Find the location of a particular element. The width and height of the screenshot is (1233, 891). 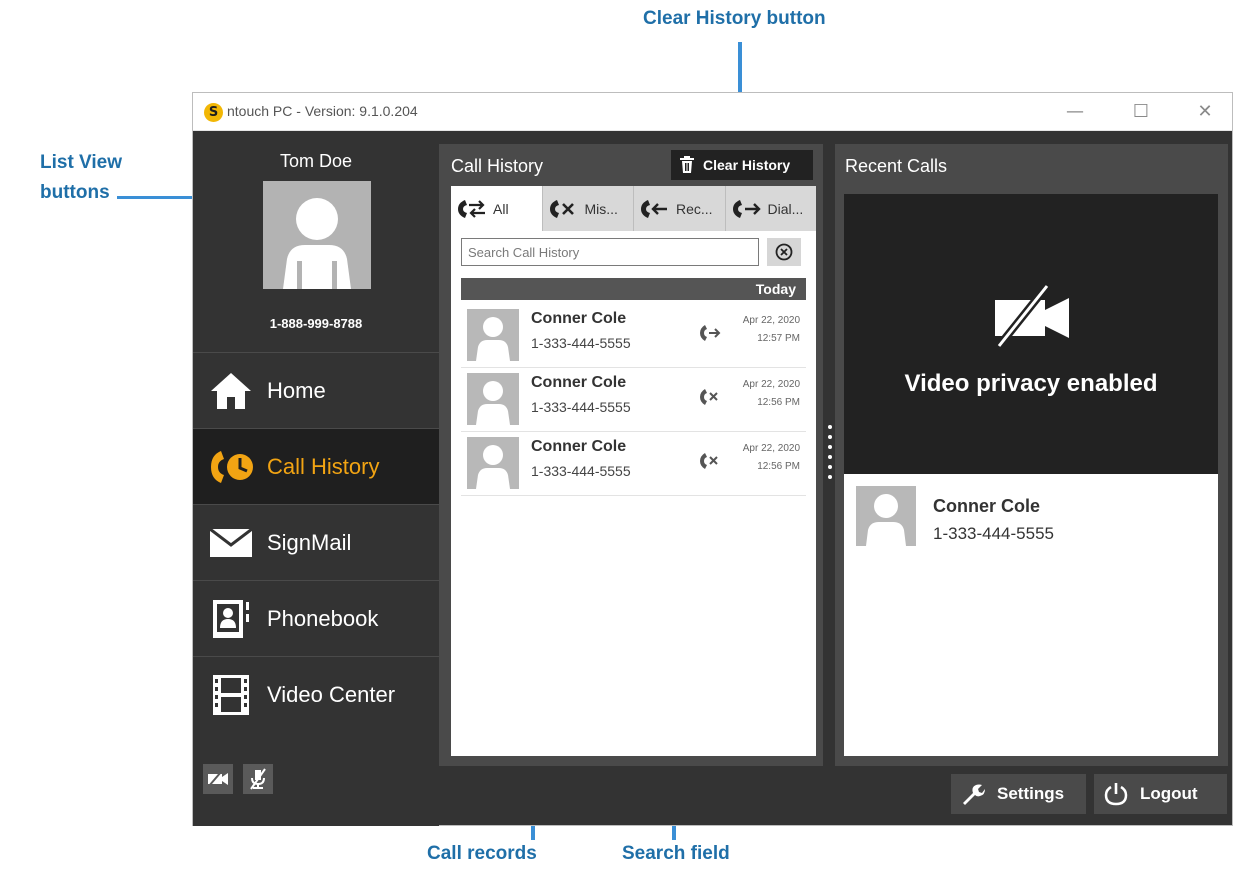

annotation-call-records: Call records is located at coordinates (482, 853).